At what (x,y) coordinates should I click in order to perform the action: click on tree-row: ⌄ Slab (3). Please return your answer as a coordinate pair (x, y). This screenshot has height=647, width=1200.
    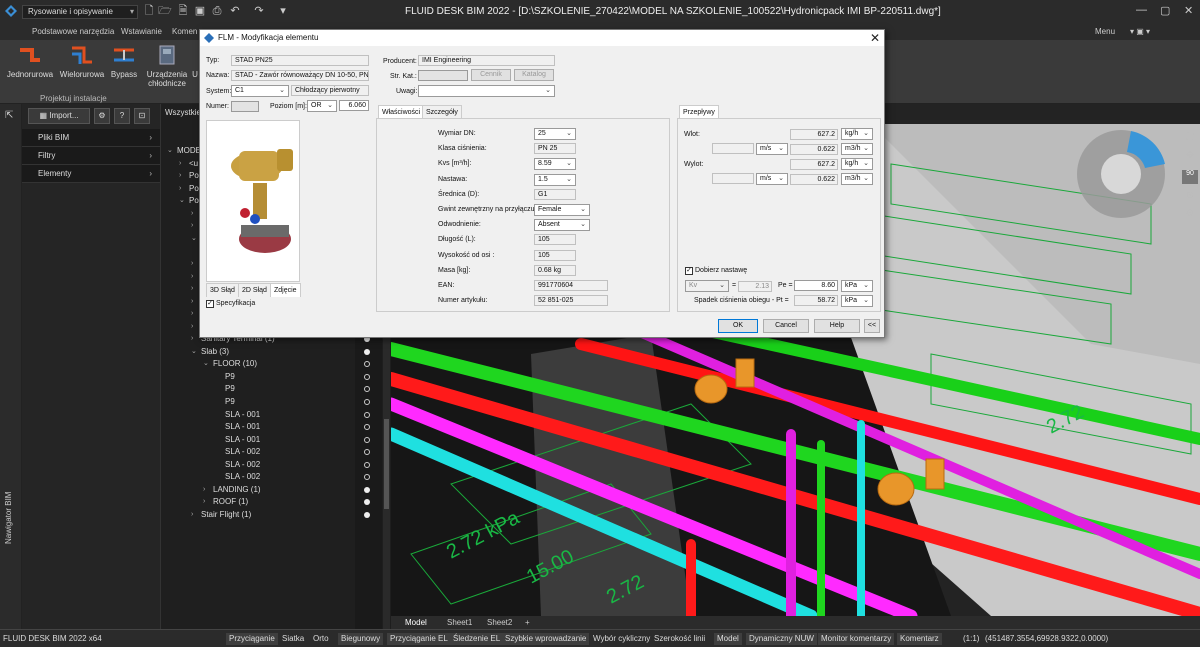
    Looking at the image, I should click on (272, 352).